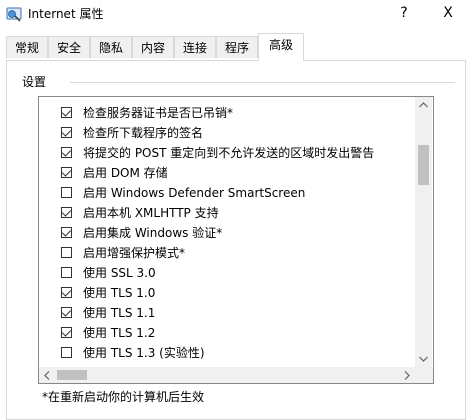 This screenshot has width=472, height=420. I want to click on title-bar: Internet 属性 ? X, so click(236, 14).